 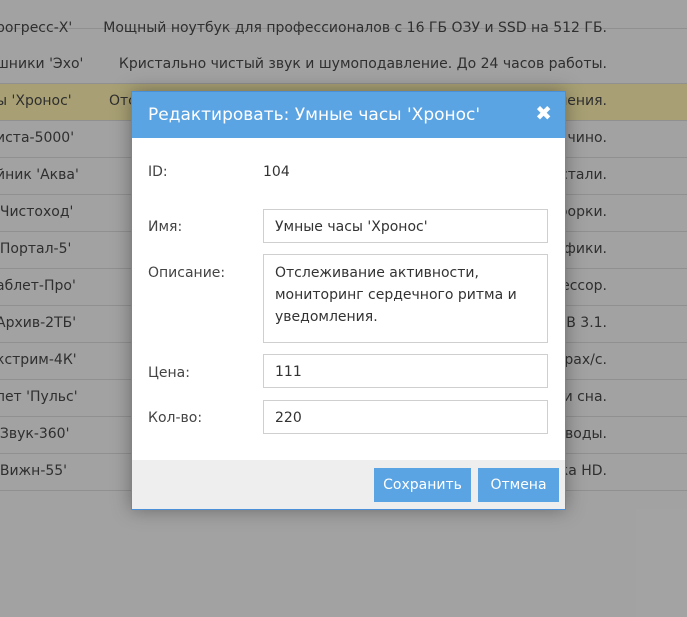 I want to click on dialog-header: Редактировать: Умные часы 'Хронос' ✖, so click(x=348, y=115).